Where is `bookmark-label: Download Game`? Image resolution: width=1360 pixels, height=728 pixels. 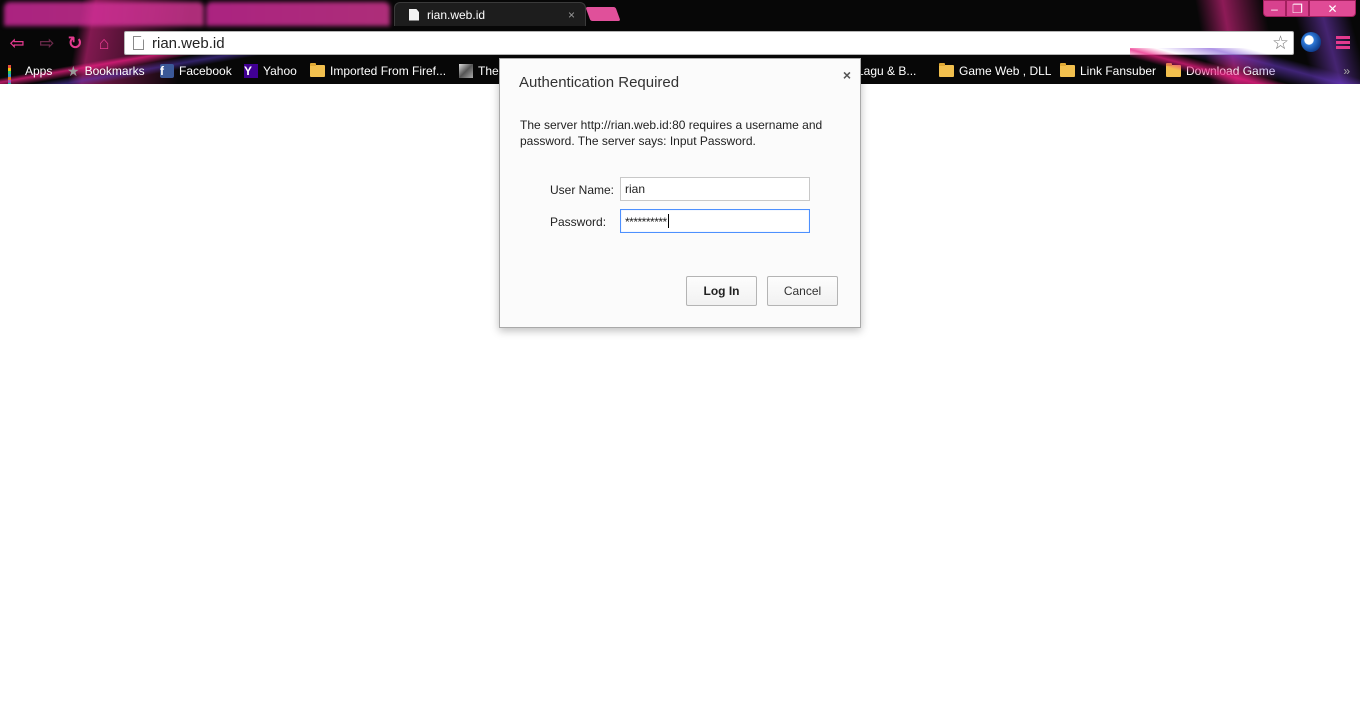
bookmark-label: Download Game is located at coordinates (1231, 71).